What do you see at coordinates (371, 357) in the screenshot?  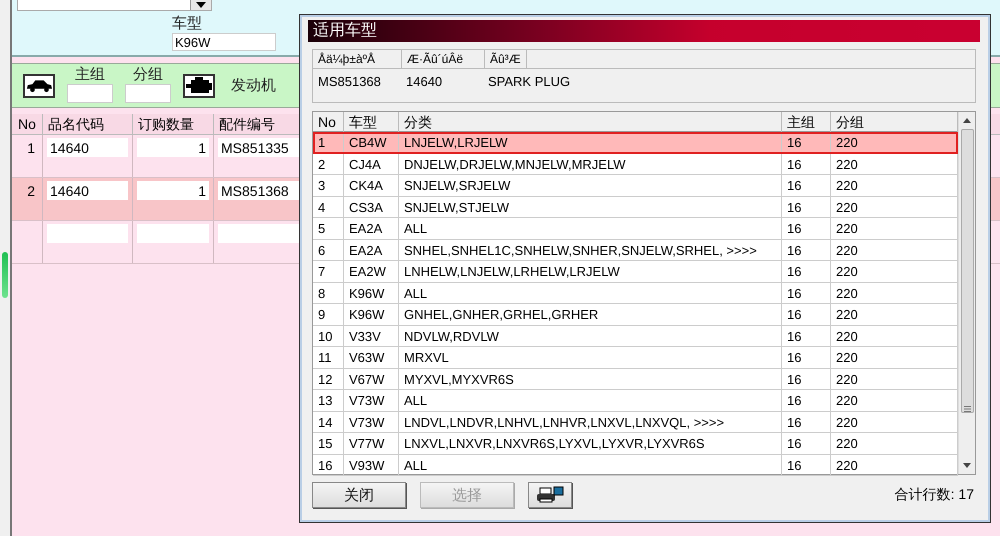 I see `table-cell: V63W` at bounding box center [371, 357].